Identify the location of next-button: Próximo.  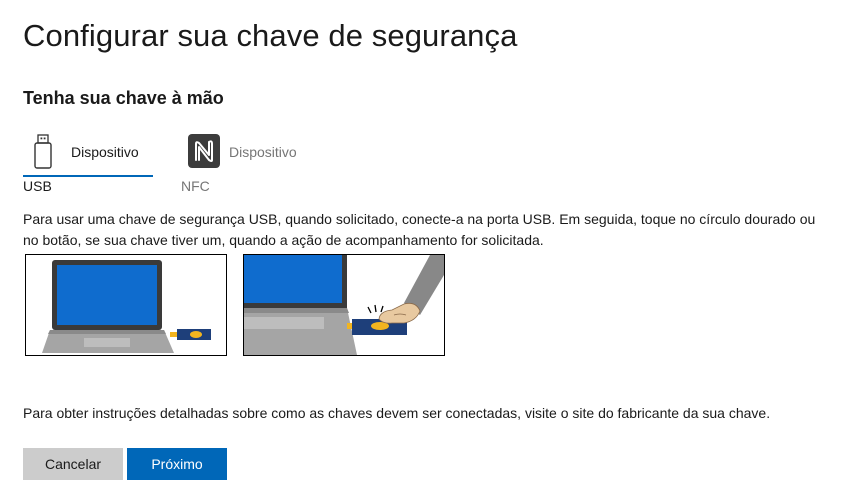
(177, 464).